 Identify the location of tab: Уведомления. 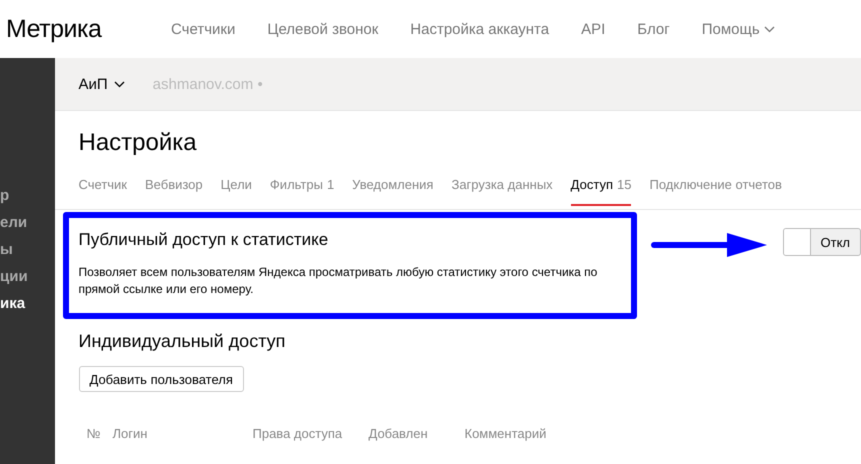
(393, 188).